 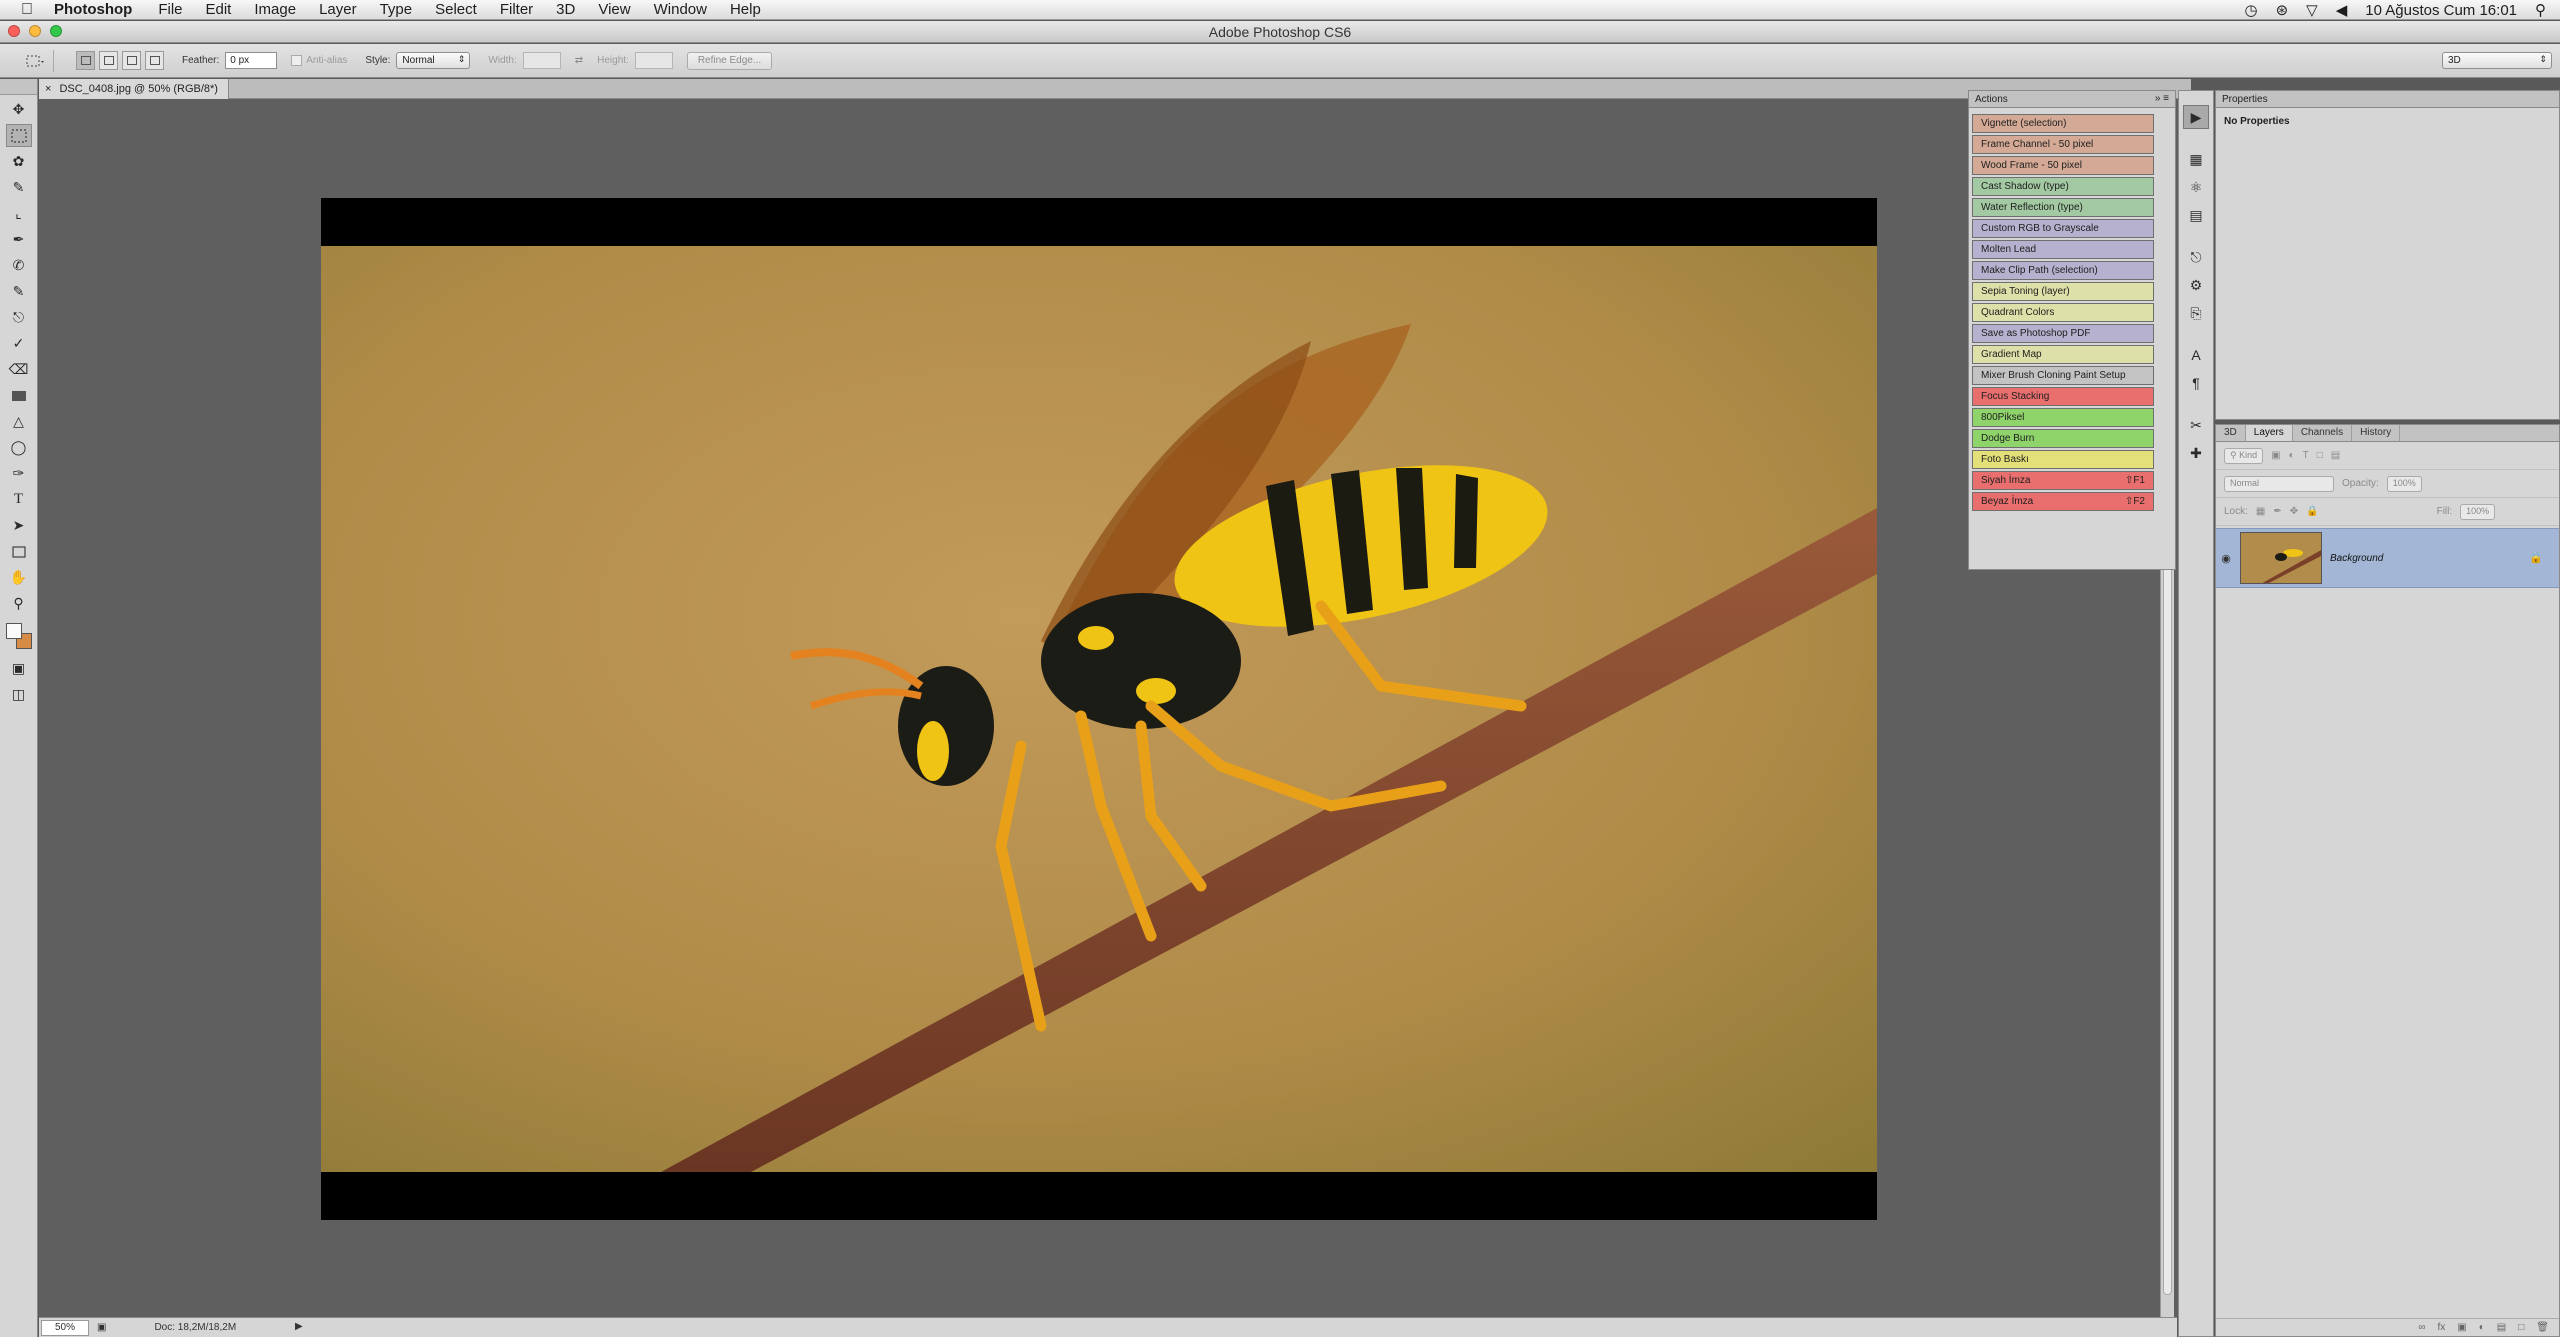 What do you see at coordinates (219, 9) in the screenshot?
I see `menu-edit: Edit` at bounding box center [219, 9].